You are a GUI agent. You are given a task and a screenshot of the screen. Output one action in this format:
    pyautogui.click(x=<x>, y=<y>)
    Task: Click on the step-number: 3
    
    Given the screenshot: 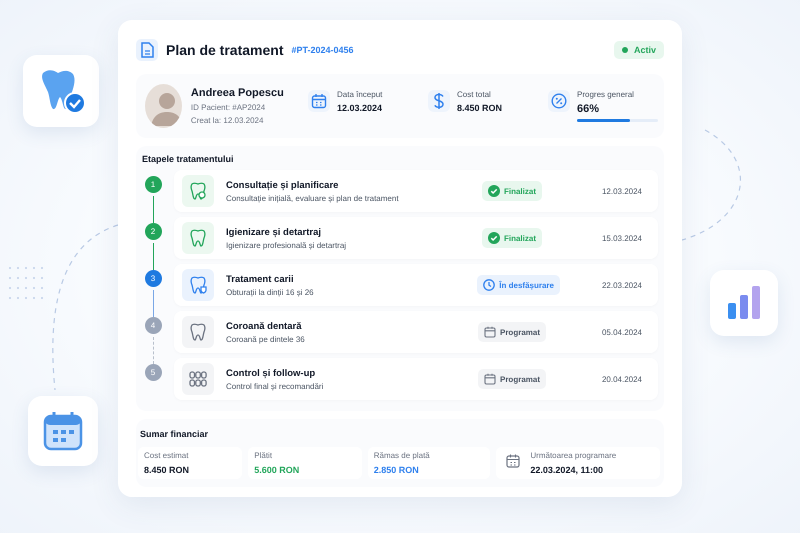 What is the action you would take?
    pyautogui.click(x=153, y=278)
    